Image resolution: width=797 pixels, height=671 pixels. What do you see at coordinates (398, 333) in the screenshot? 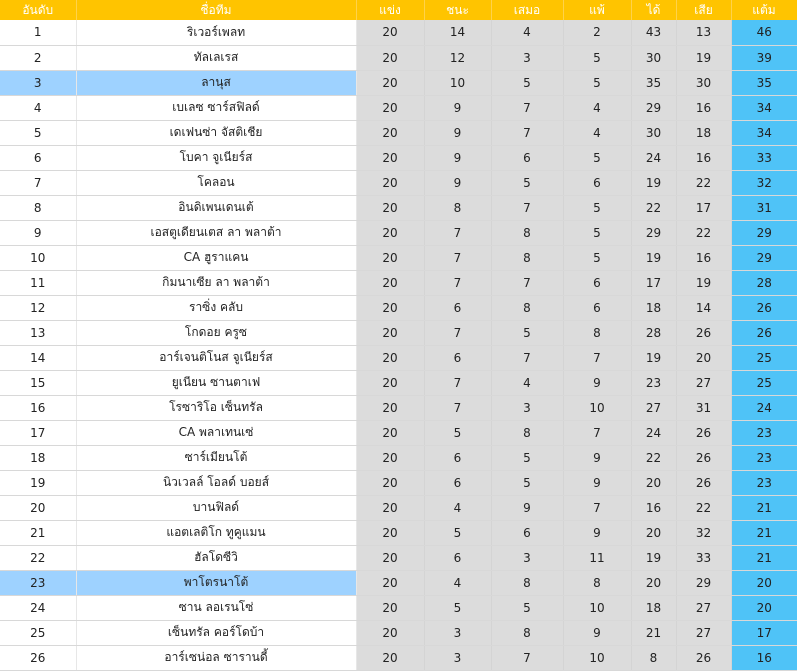
I see `table-row: 13 โกดอย ครูซ 20 7 5 8 28 26 26` at bounding box center [398, 333].